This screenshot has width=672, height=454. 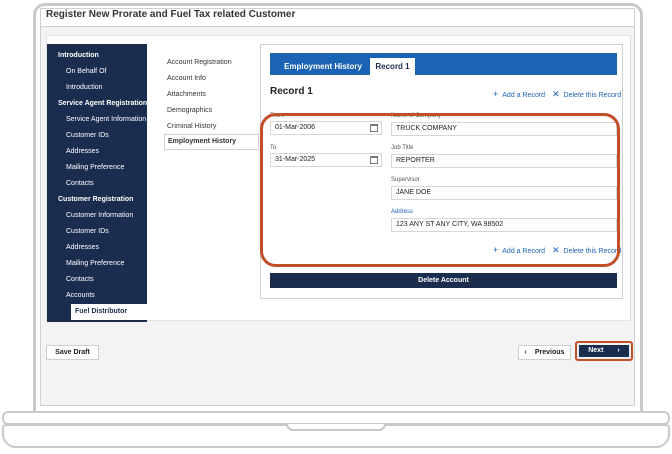 I want to click on subnav-attachments: Attachments, so click(x=211, y=95).